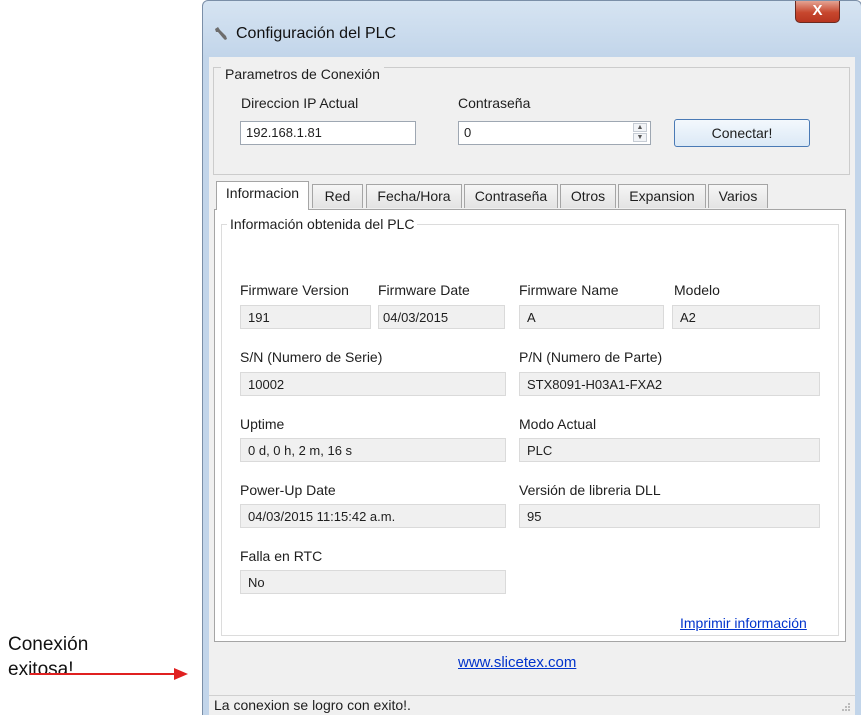 Image resolution: width=861 pixels, height=715 pixels. Describe the element at coordinates (590, 490) in the screenshot. I see `dll-version-label: Versión de libreria DLL` at that location.